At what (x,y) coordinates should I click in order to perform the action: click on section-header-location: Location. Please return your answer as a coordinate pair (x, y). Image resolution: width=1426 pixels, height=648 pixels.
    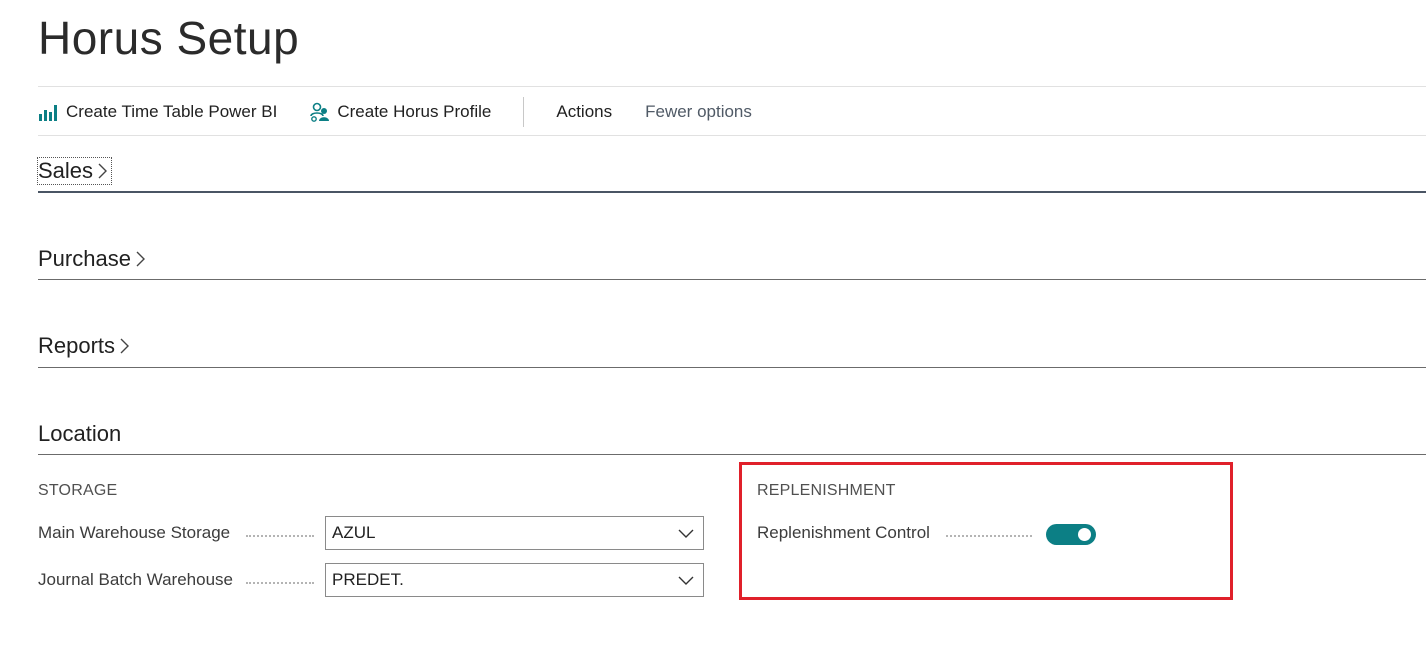
    Looking at the image, I should click on (79, 434).